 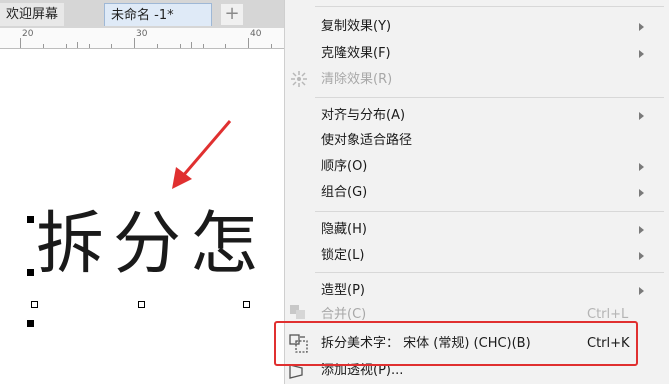 I want to click on menu-item-shaping: 造型(P), so click(x=343, y=291).